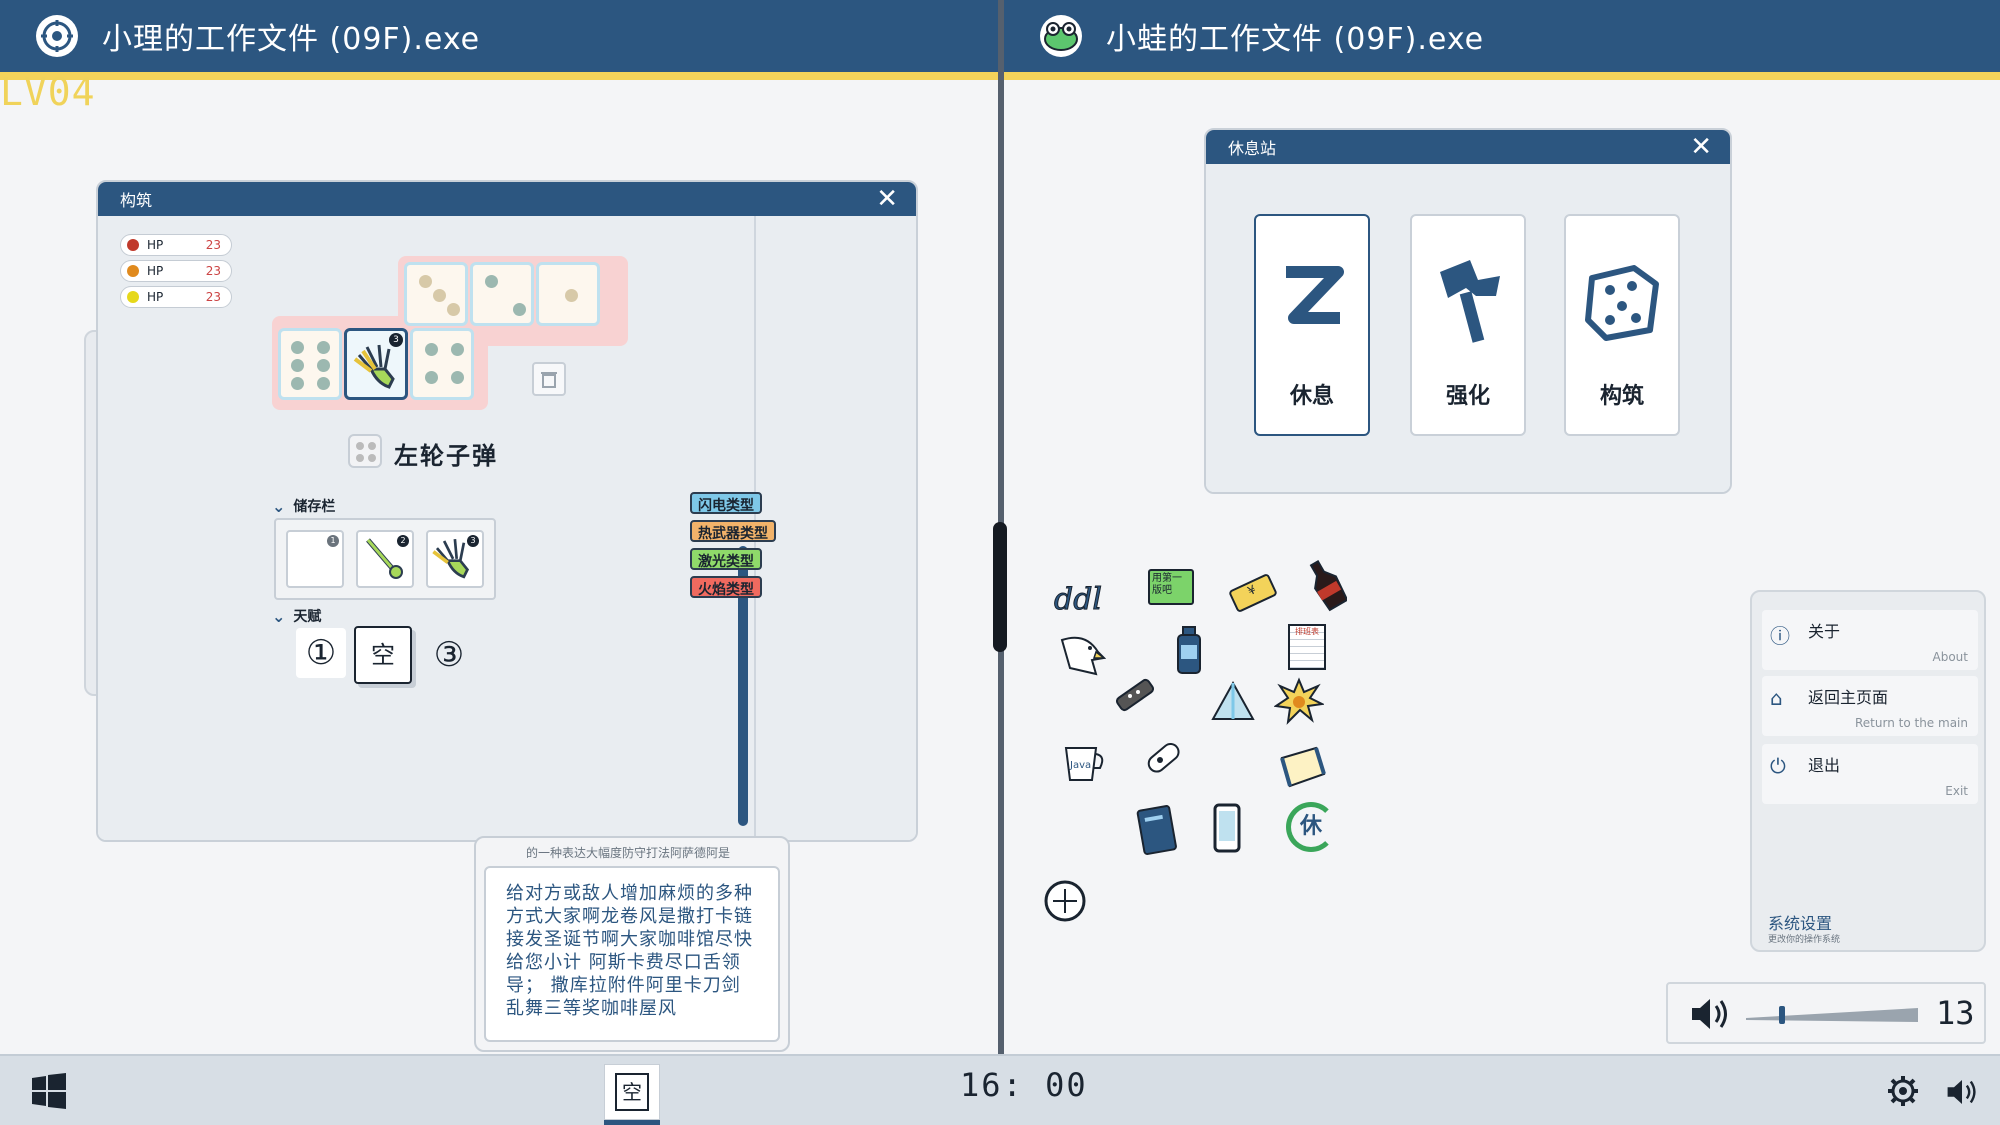 The image size is (2000, 1125). What do you see at coordinates (1253, 593) in the screenshot?
I see `ticket-icon: ¥` at bounding box center [1253, 593].